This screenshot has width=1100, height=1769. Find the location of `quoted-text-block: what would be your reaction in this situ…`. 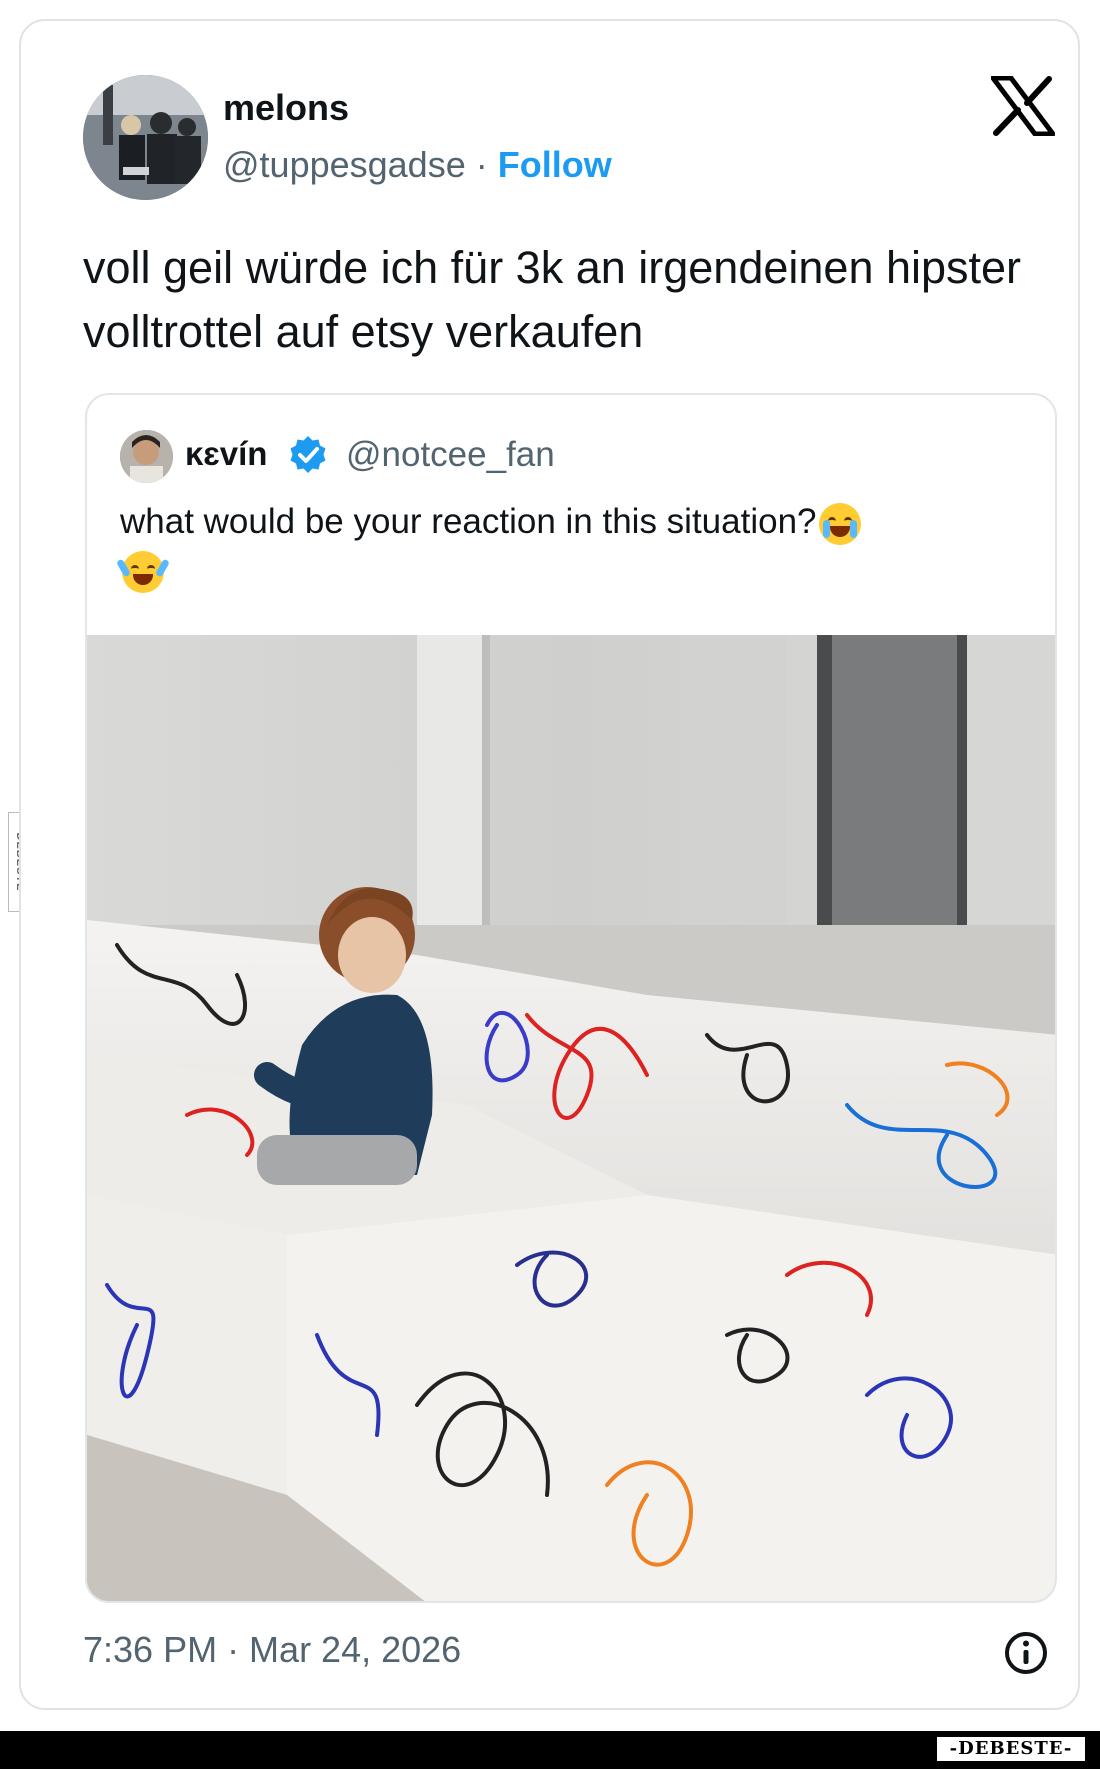

quoted-text-block: what would be your reaction in this situ… is located at coordinates (557, 547).